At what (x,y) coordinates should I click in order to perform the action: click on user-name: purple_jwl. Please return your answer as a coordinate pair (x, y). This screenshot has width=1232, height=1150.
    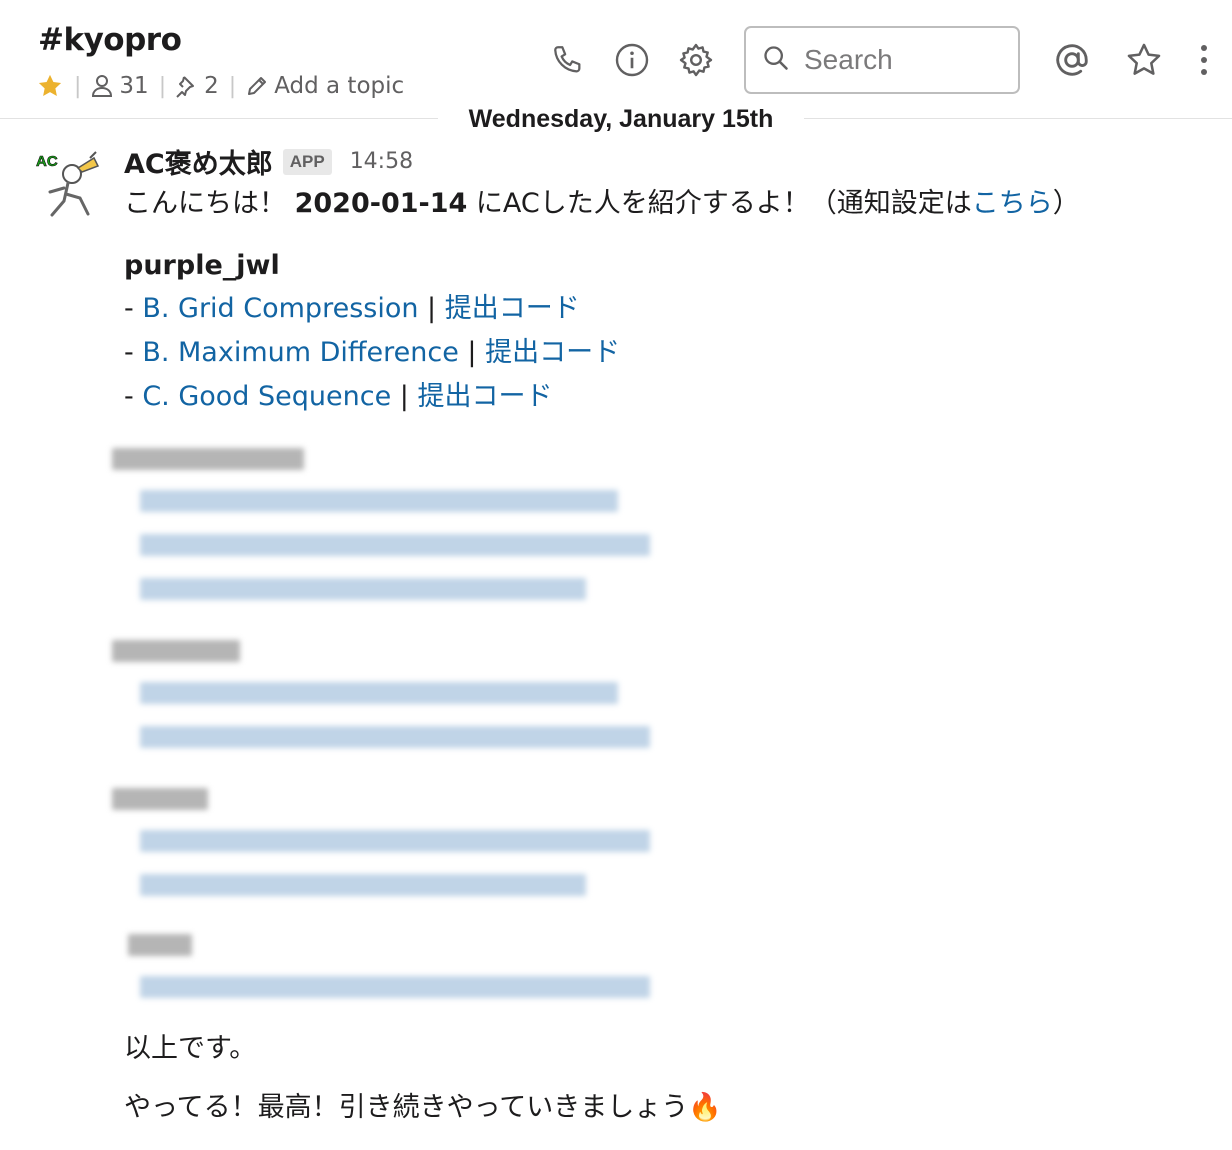
    Looking at the image, I should click on (202, 265).